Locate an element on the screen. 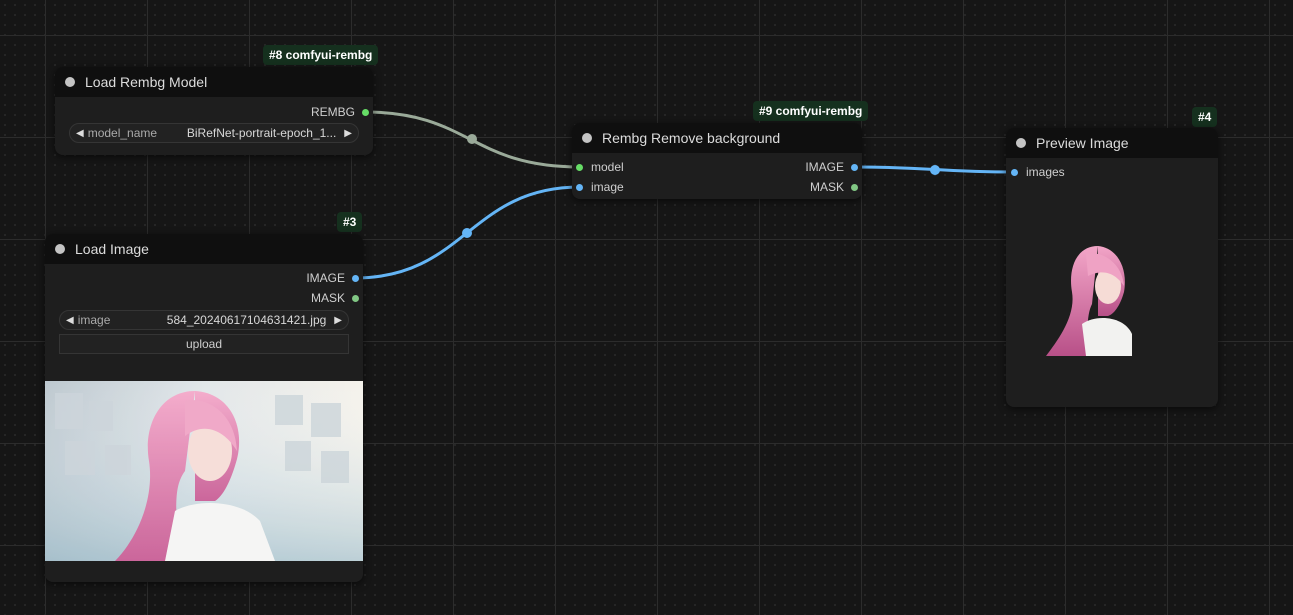 This screenshot has width=1293, height=615. model-wire is located at coordinates (472, 139).